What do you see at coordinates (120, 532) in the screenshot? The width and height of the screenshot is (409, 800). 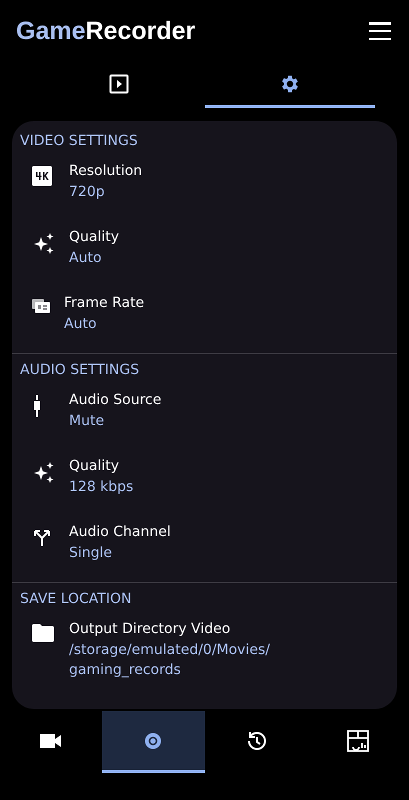 I see `setting-label: Audio Channel` at bounding box center [120, 532].